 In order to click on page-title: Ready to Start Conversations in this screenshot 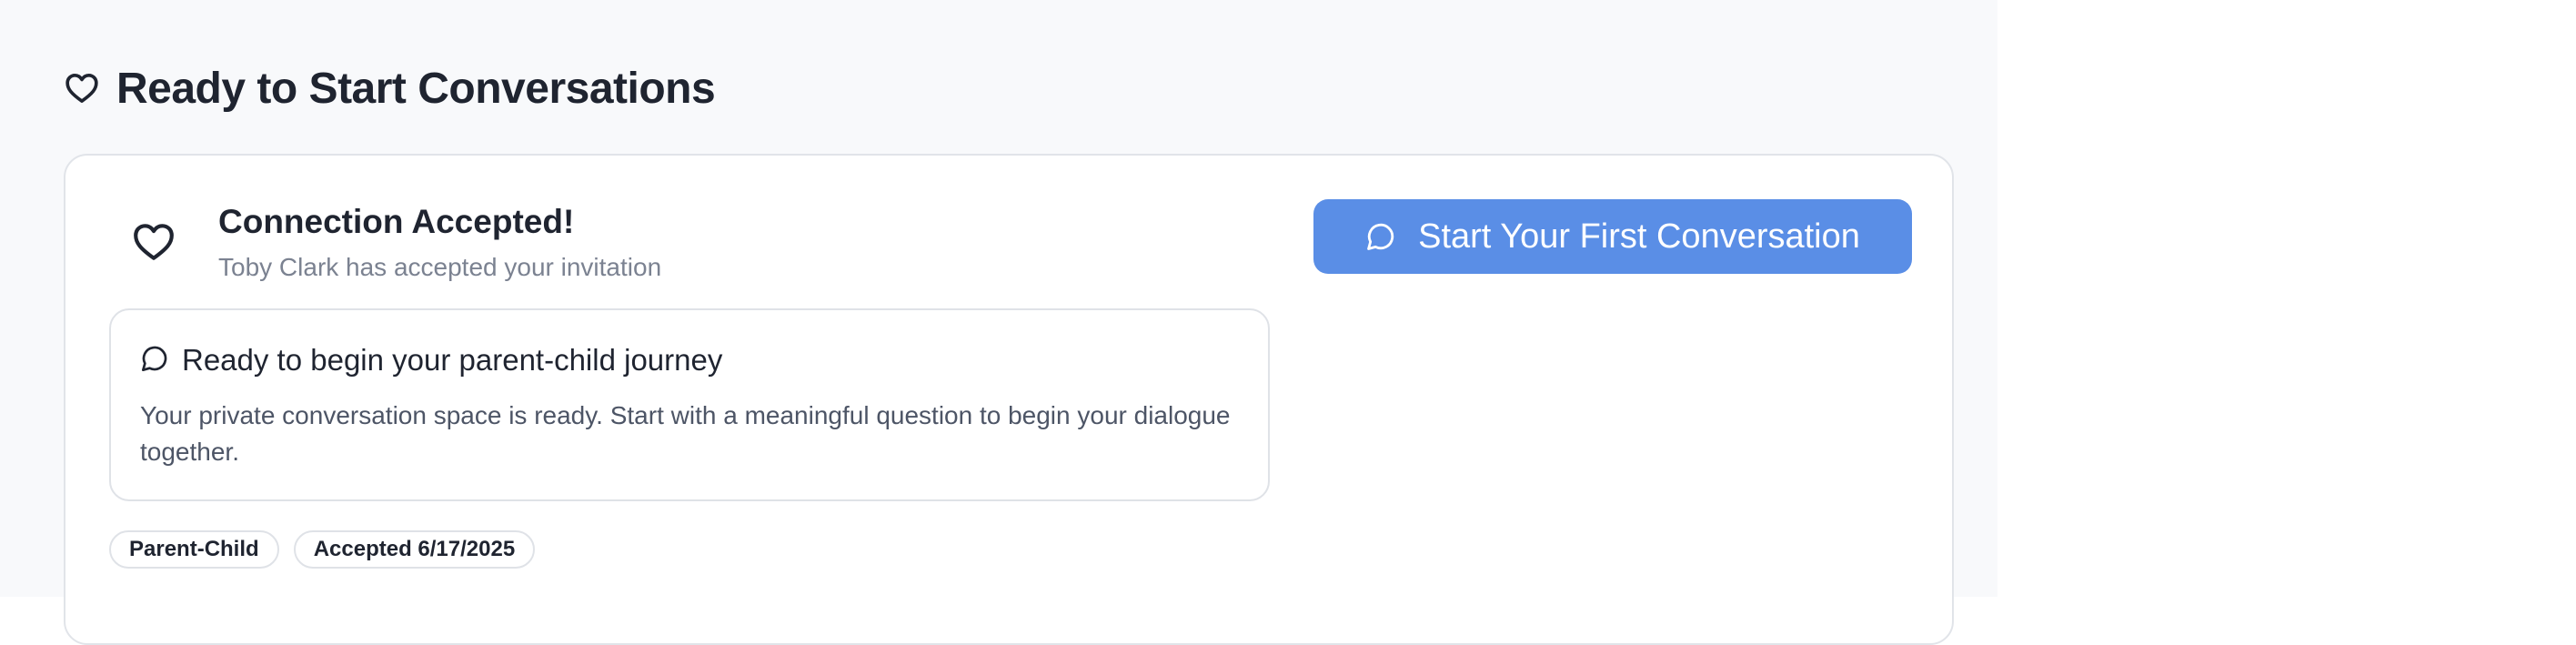, I will do `click(416, 88)`.